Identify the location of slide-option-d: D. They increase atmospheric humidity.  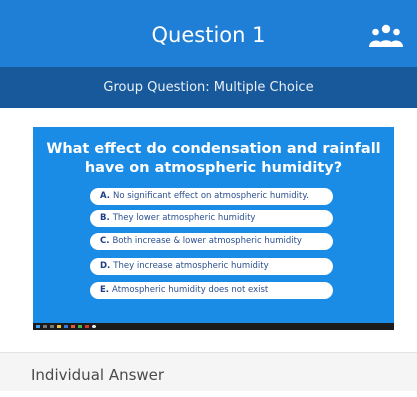
(211, 266).